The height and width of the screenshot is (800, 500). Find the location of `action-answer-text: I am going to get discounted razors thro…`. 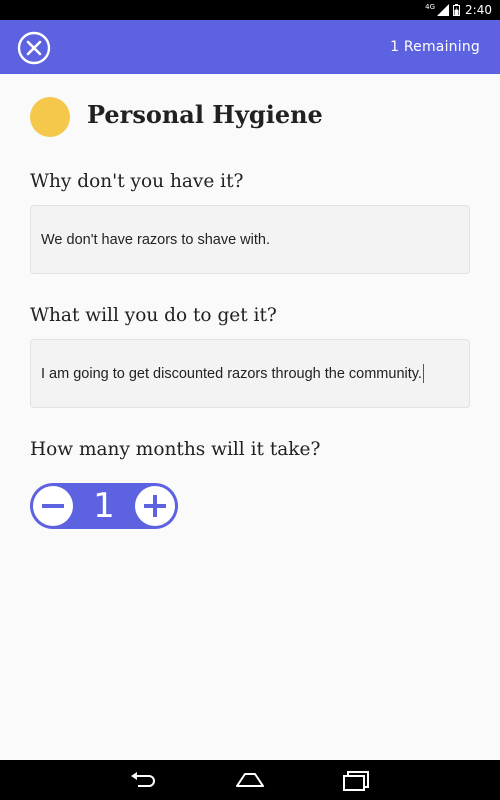

action-answer-text: I am going to get discounted razors thro… is located at coordinates (231, 373).